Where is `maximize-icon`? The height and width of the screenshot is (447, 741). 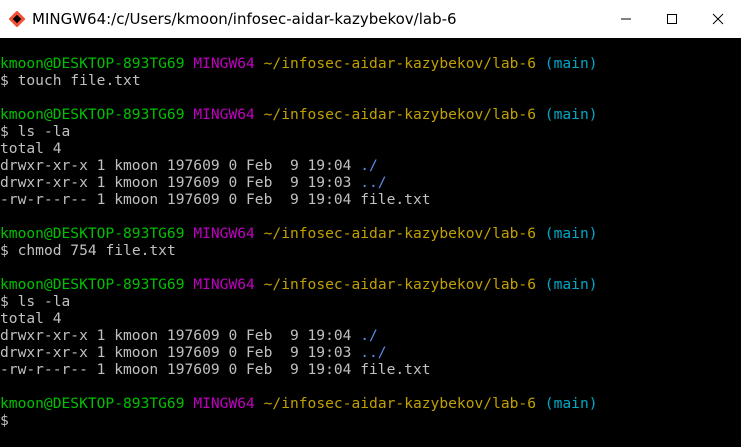
maximize-icon is located at coordinates (672, 19).